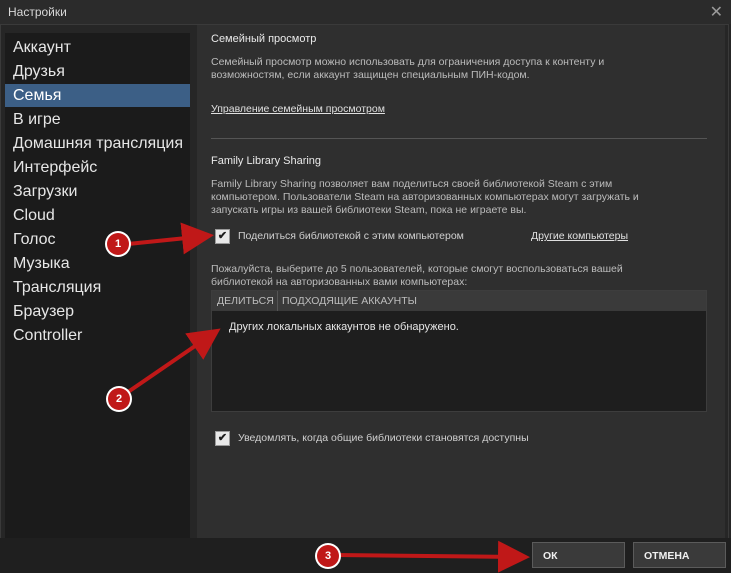  Describe the element at coordinates (37, 12) in the screenshot. I see `window-title: Настройки` at that location.